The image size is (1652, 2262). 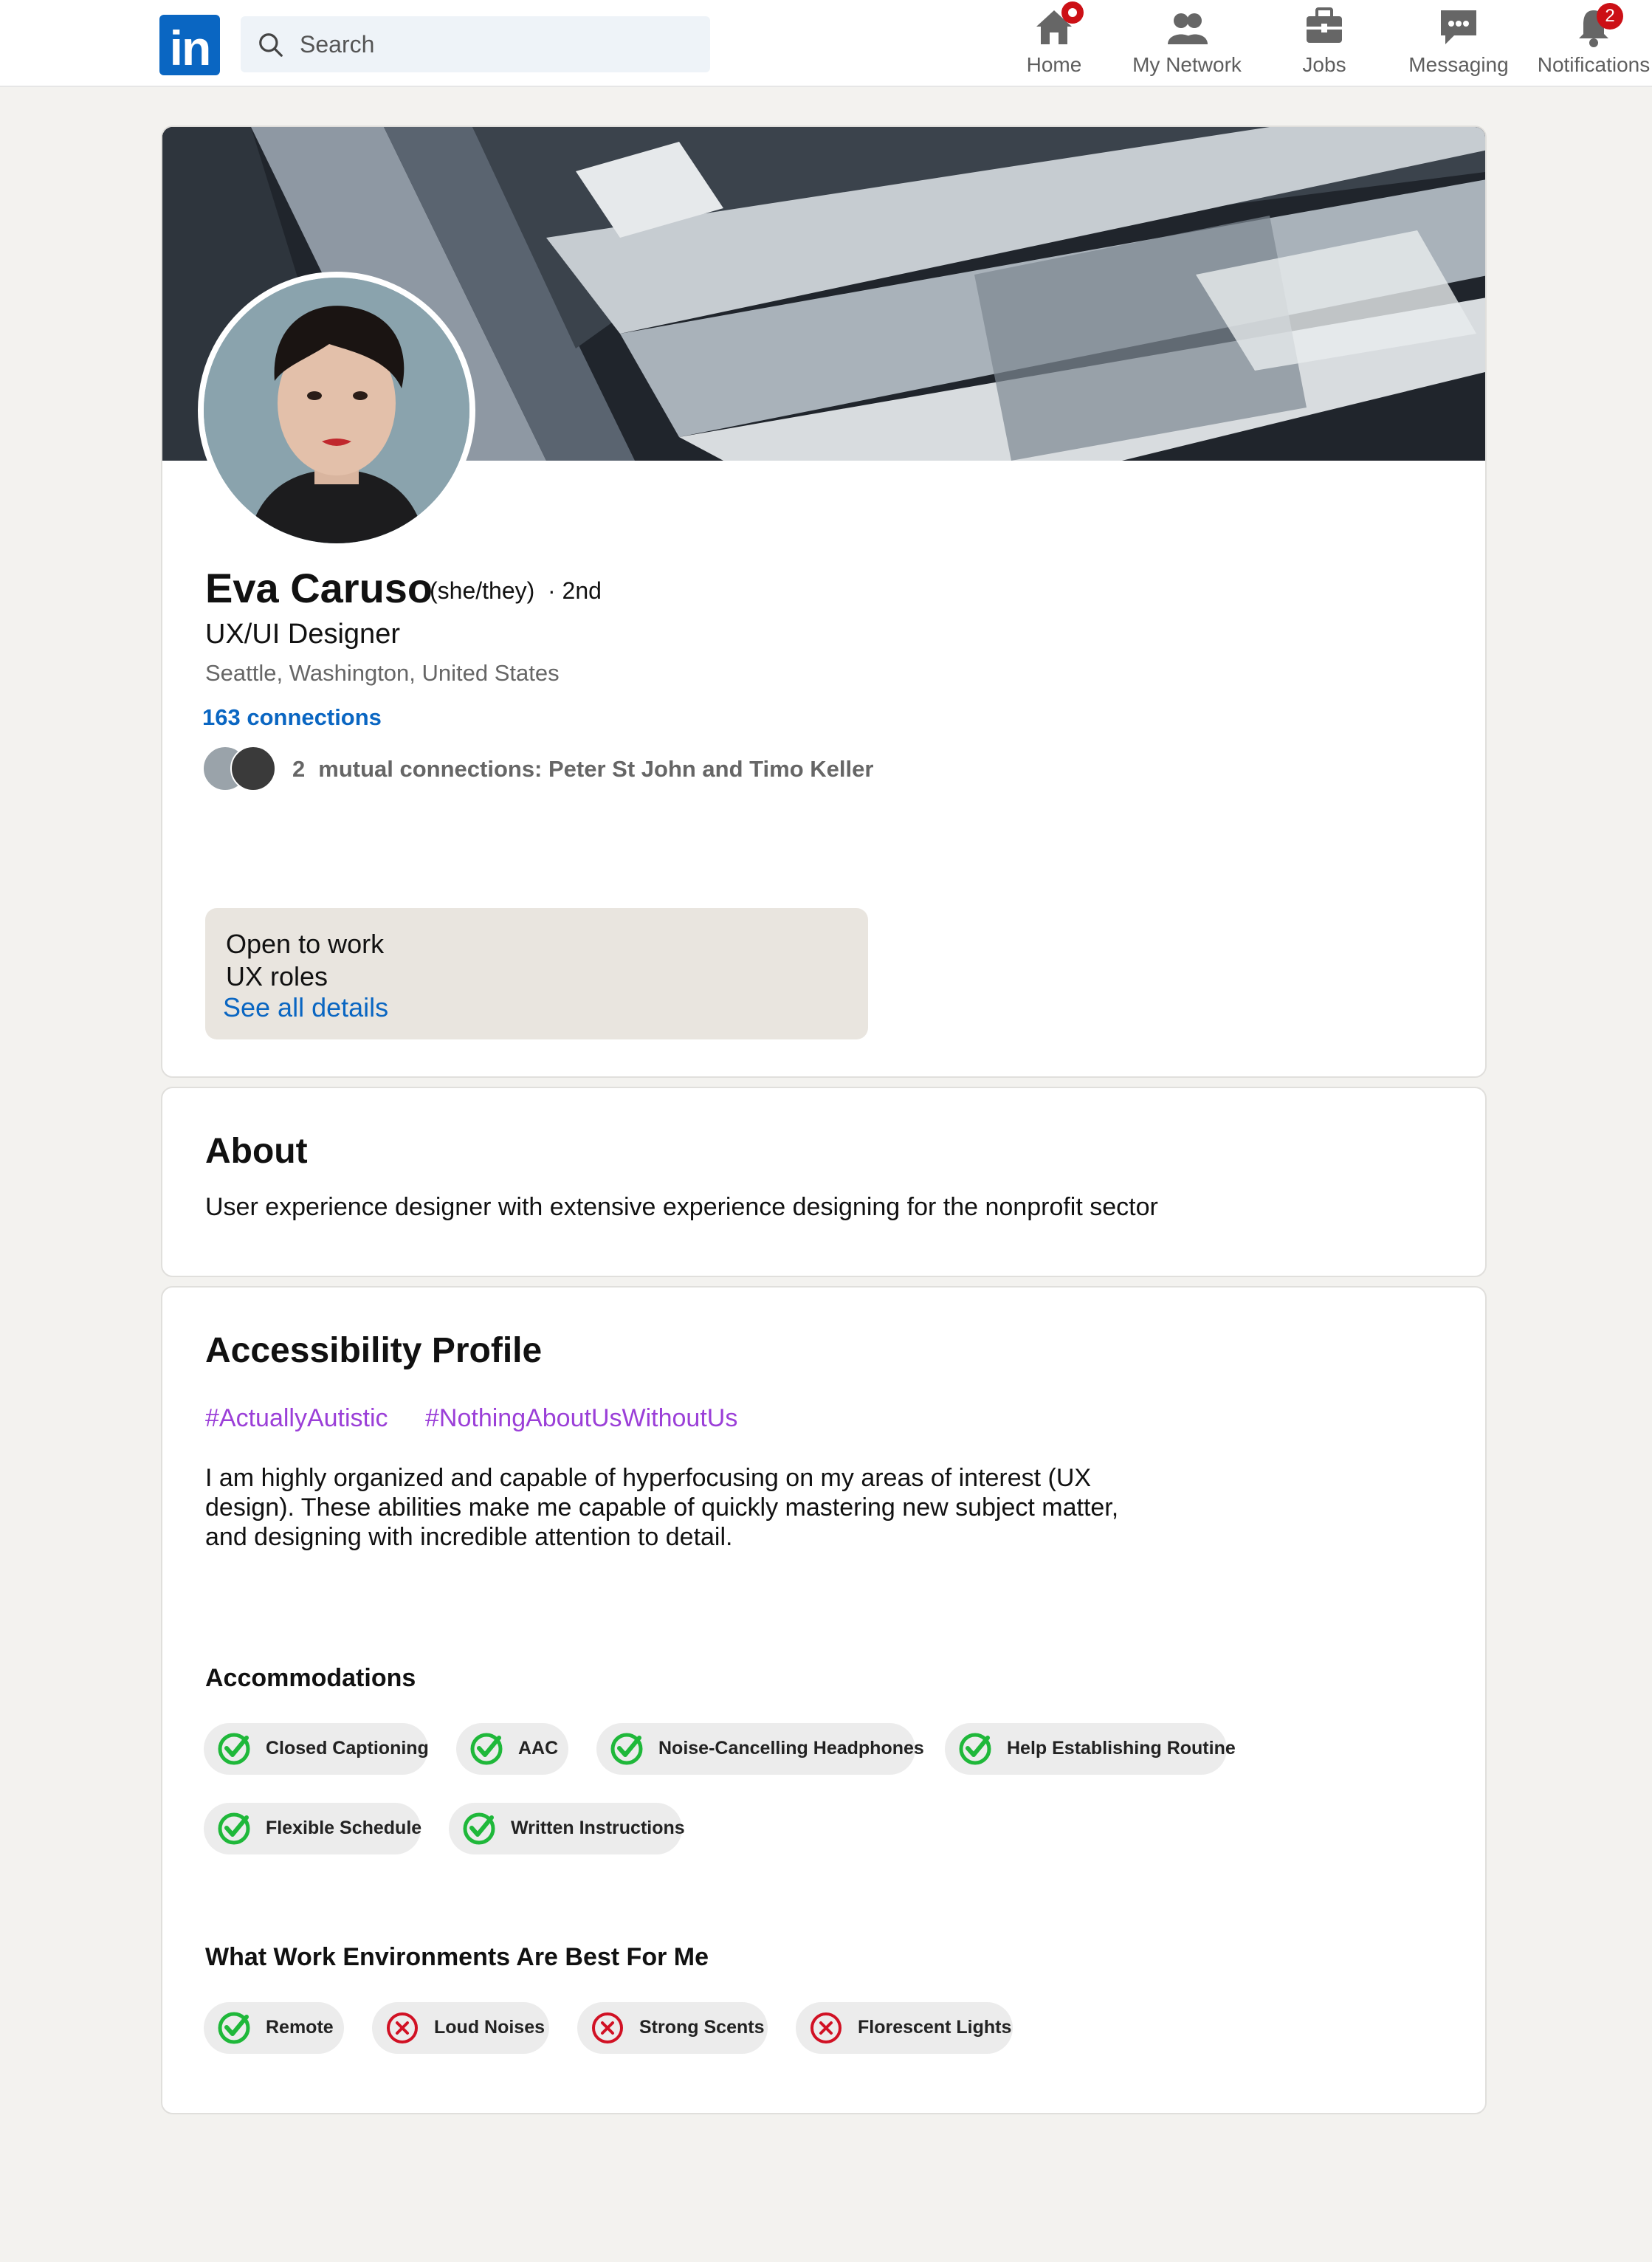 I want to click on hashtag-nothing-about-us: #NothingAboutUsWithoutUs, so click(x=581, y=1419).